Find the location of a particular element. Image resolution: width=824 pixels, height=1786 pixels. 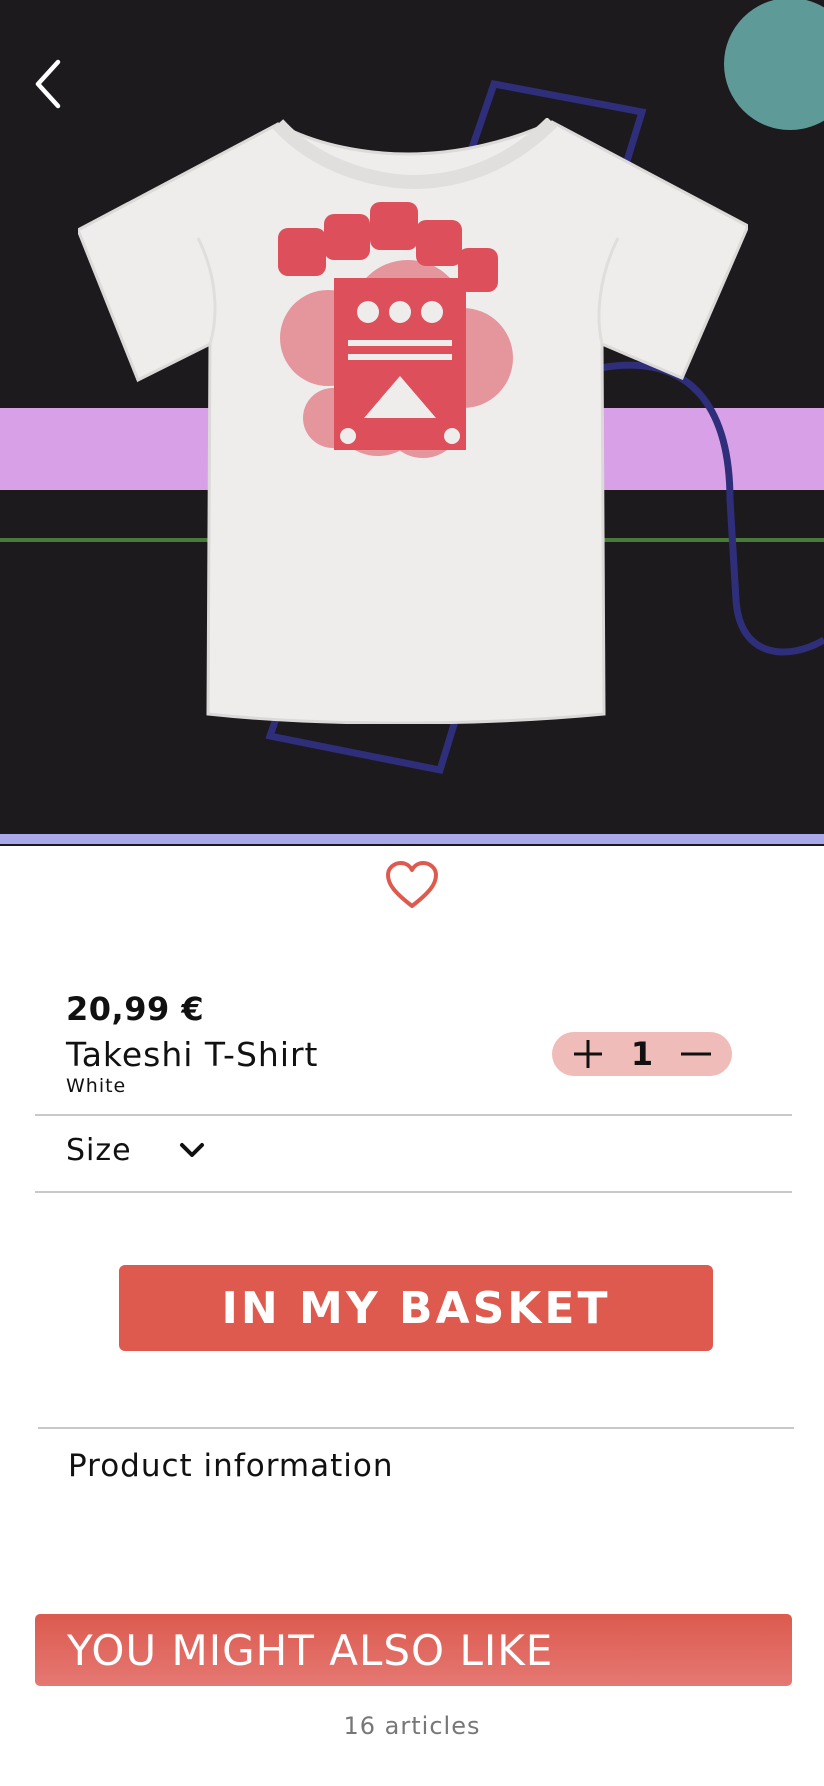

increment-button is located at coordinates (588, 1054).